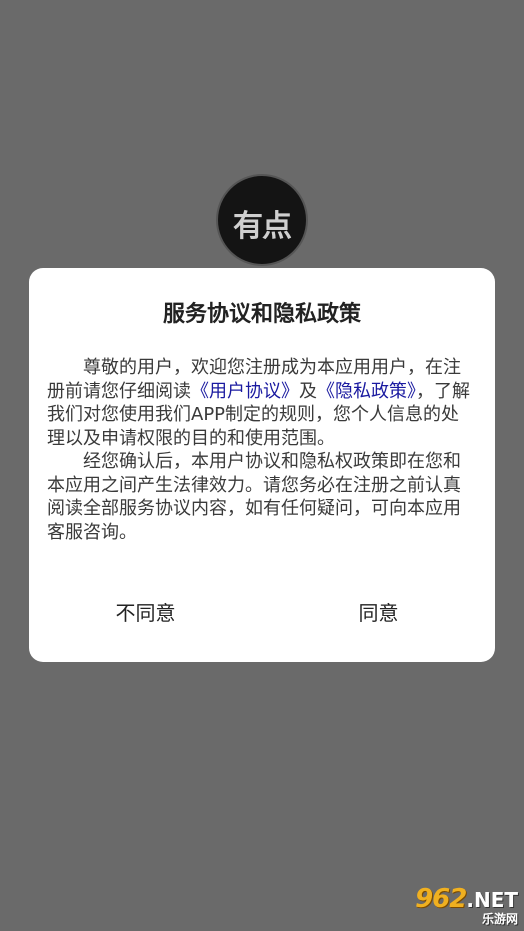 The image size is (524, 931). What do you see at coordinates (145, 613) in the screenshot?
I see `disagree-button: 不同意` at bounding box center [145, 613].